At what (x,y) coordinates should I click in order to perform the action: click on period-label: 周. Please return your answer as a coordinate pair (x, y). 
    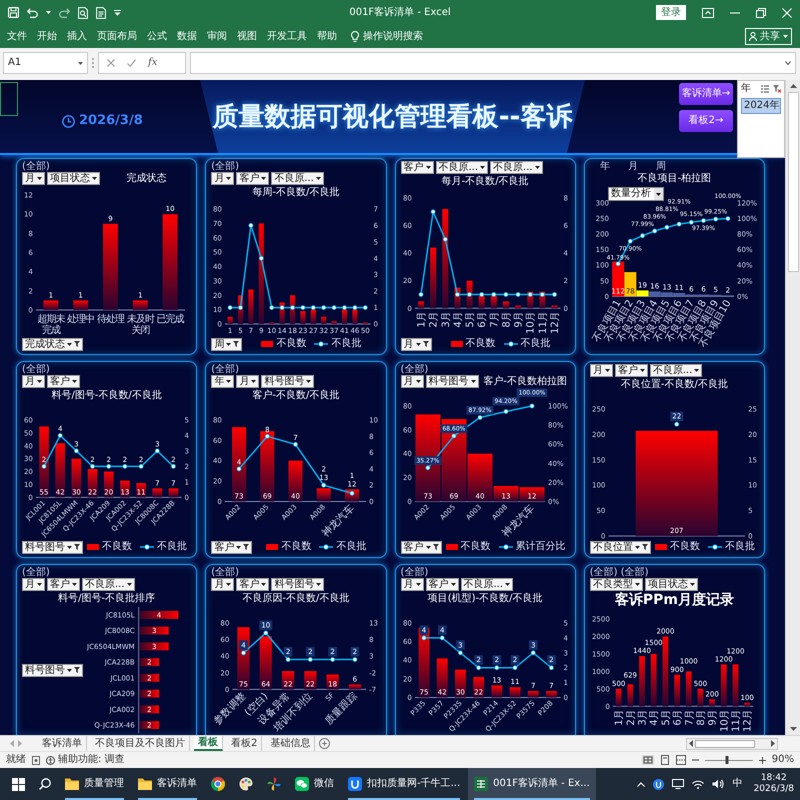
    Looking at the image, I should click on (661, 166).